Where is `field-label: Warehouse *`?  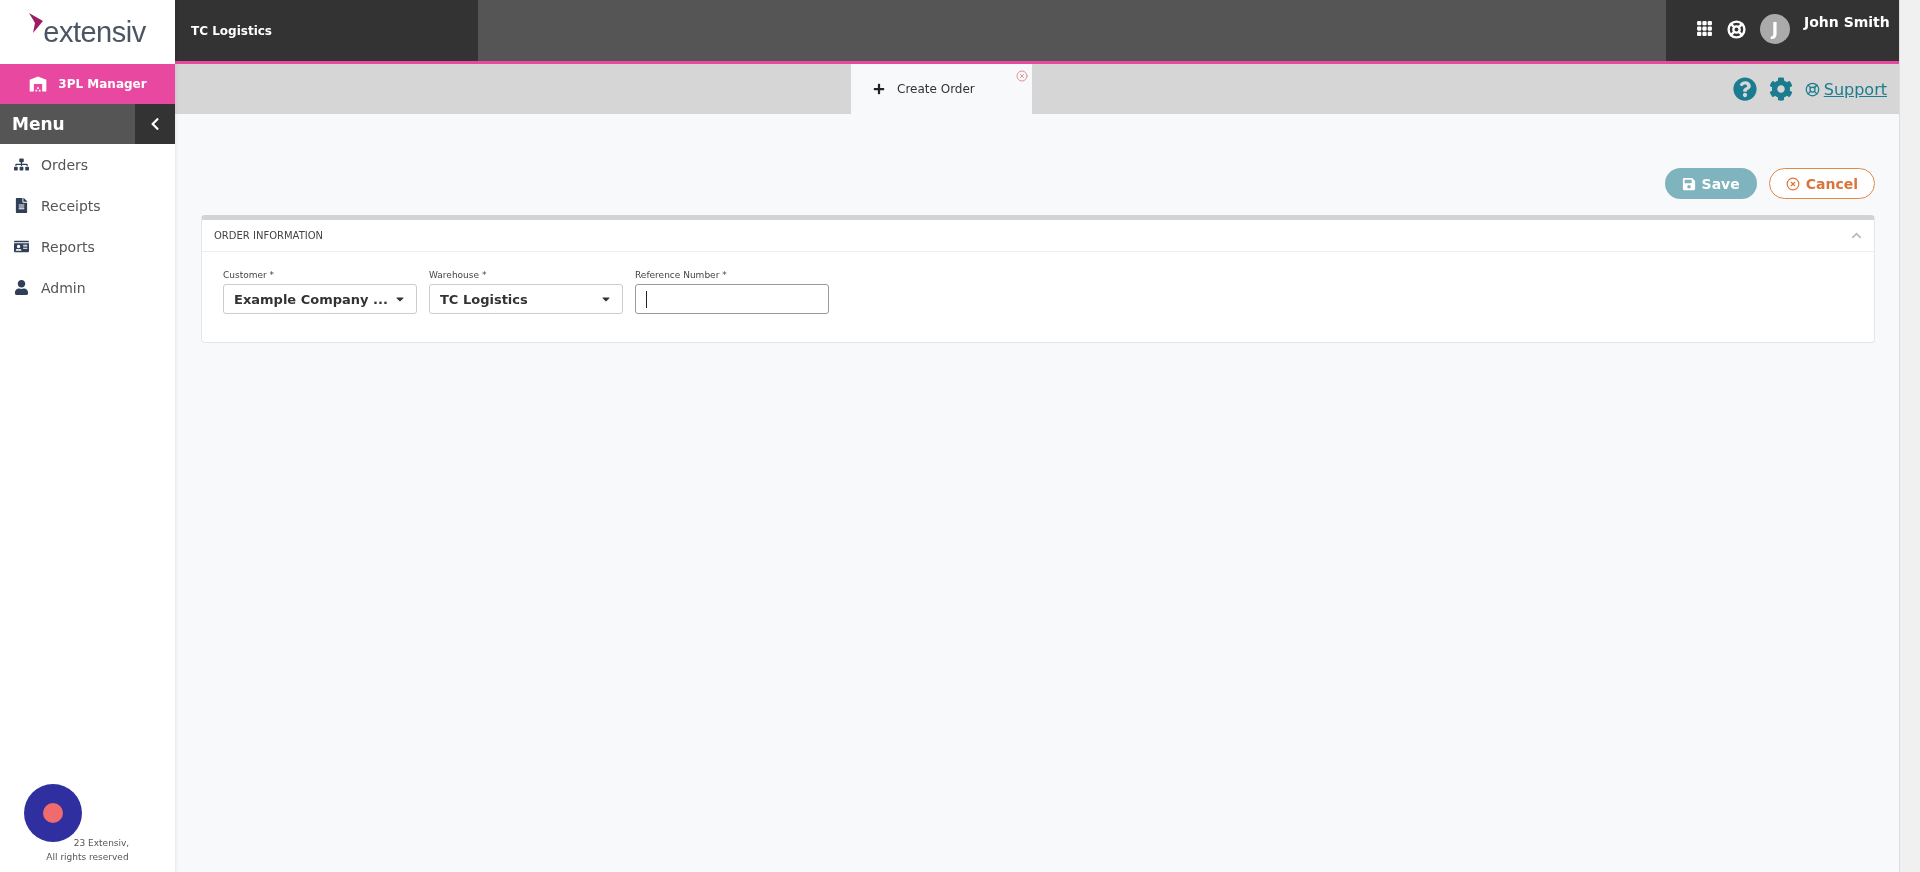 field-label: Warehouse * is located at coordinates (458, 275).